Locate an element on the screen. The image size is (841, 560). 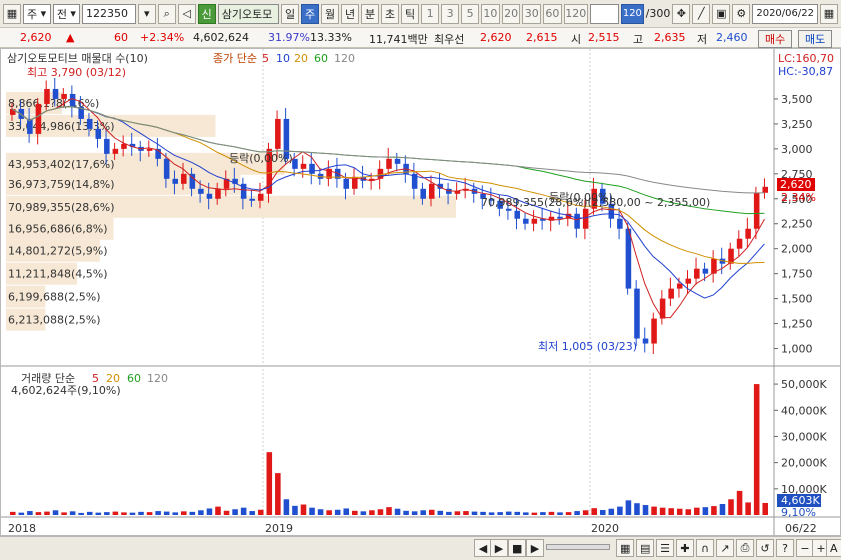
interval-60: 60 is located at coordinates (552, 13).